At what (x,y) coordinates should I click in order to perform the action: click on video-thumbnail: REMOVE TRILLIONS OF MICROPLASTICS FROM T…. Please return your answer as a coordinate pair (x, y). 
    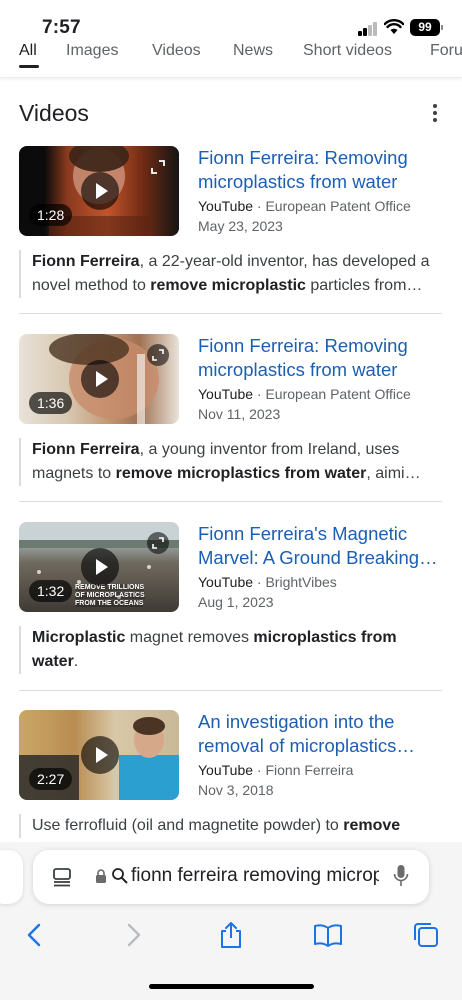
    Looking at the image, I should click on (99, 567).